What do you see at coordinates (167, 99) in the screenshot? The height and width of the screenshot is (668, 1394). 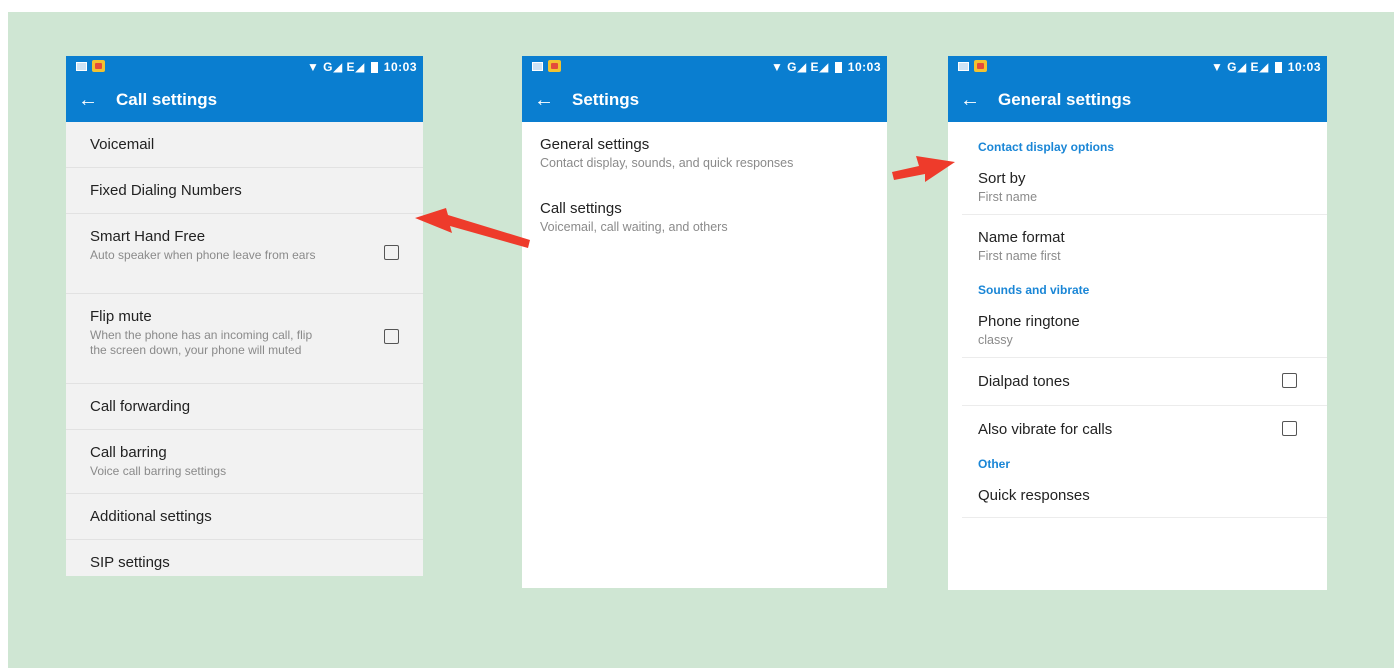 I see `page-title: Call settings` at bounding box center [167, 99].